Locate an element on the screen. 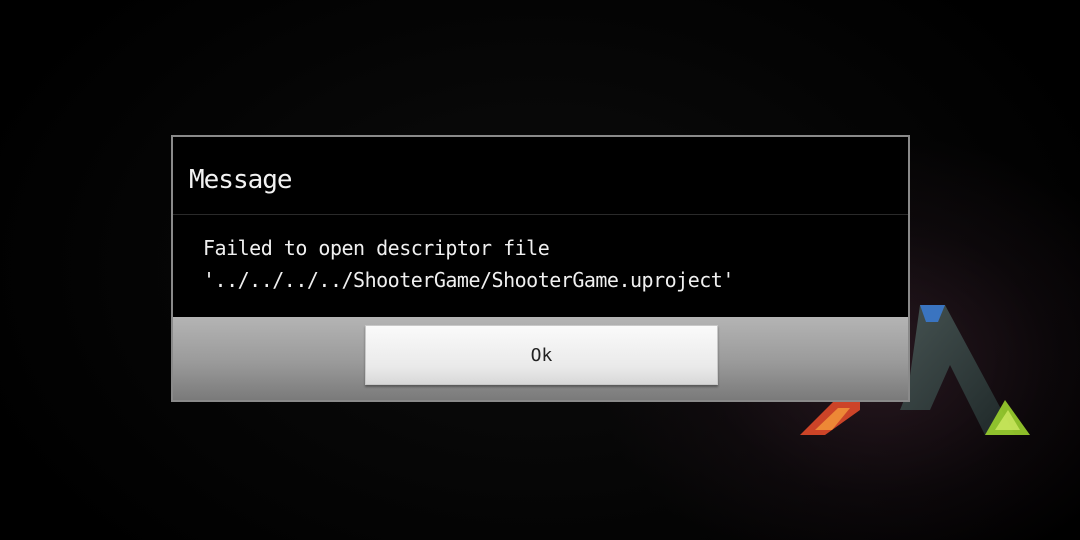 This screenshot has height=540, width=1080. ok-button: Ok is located at coordinates (541, 355).